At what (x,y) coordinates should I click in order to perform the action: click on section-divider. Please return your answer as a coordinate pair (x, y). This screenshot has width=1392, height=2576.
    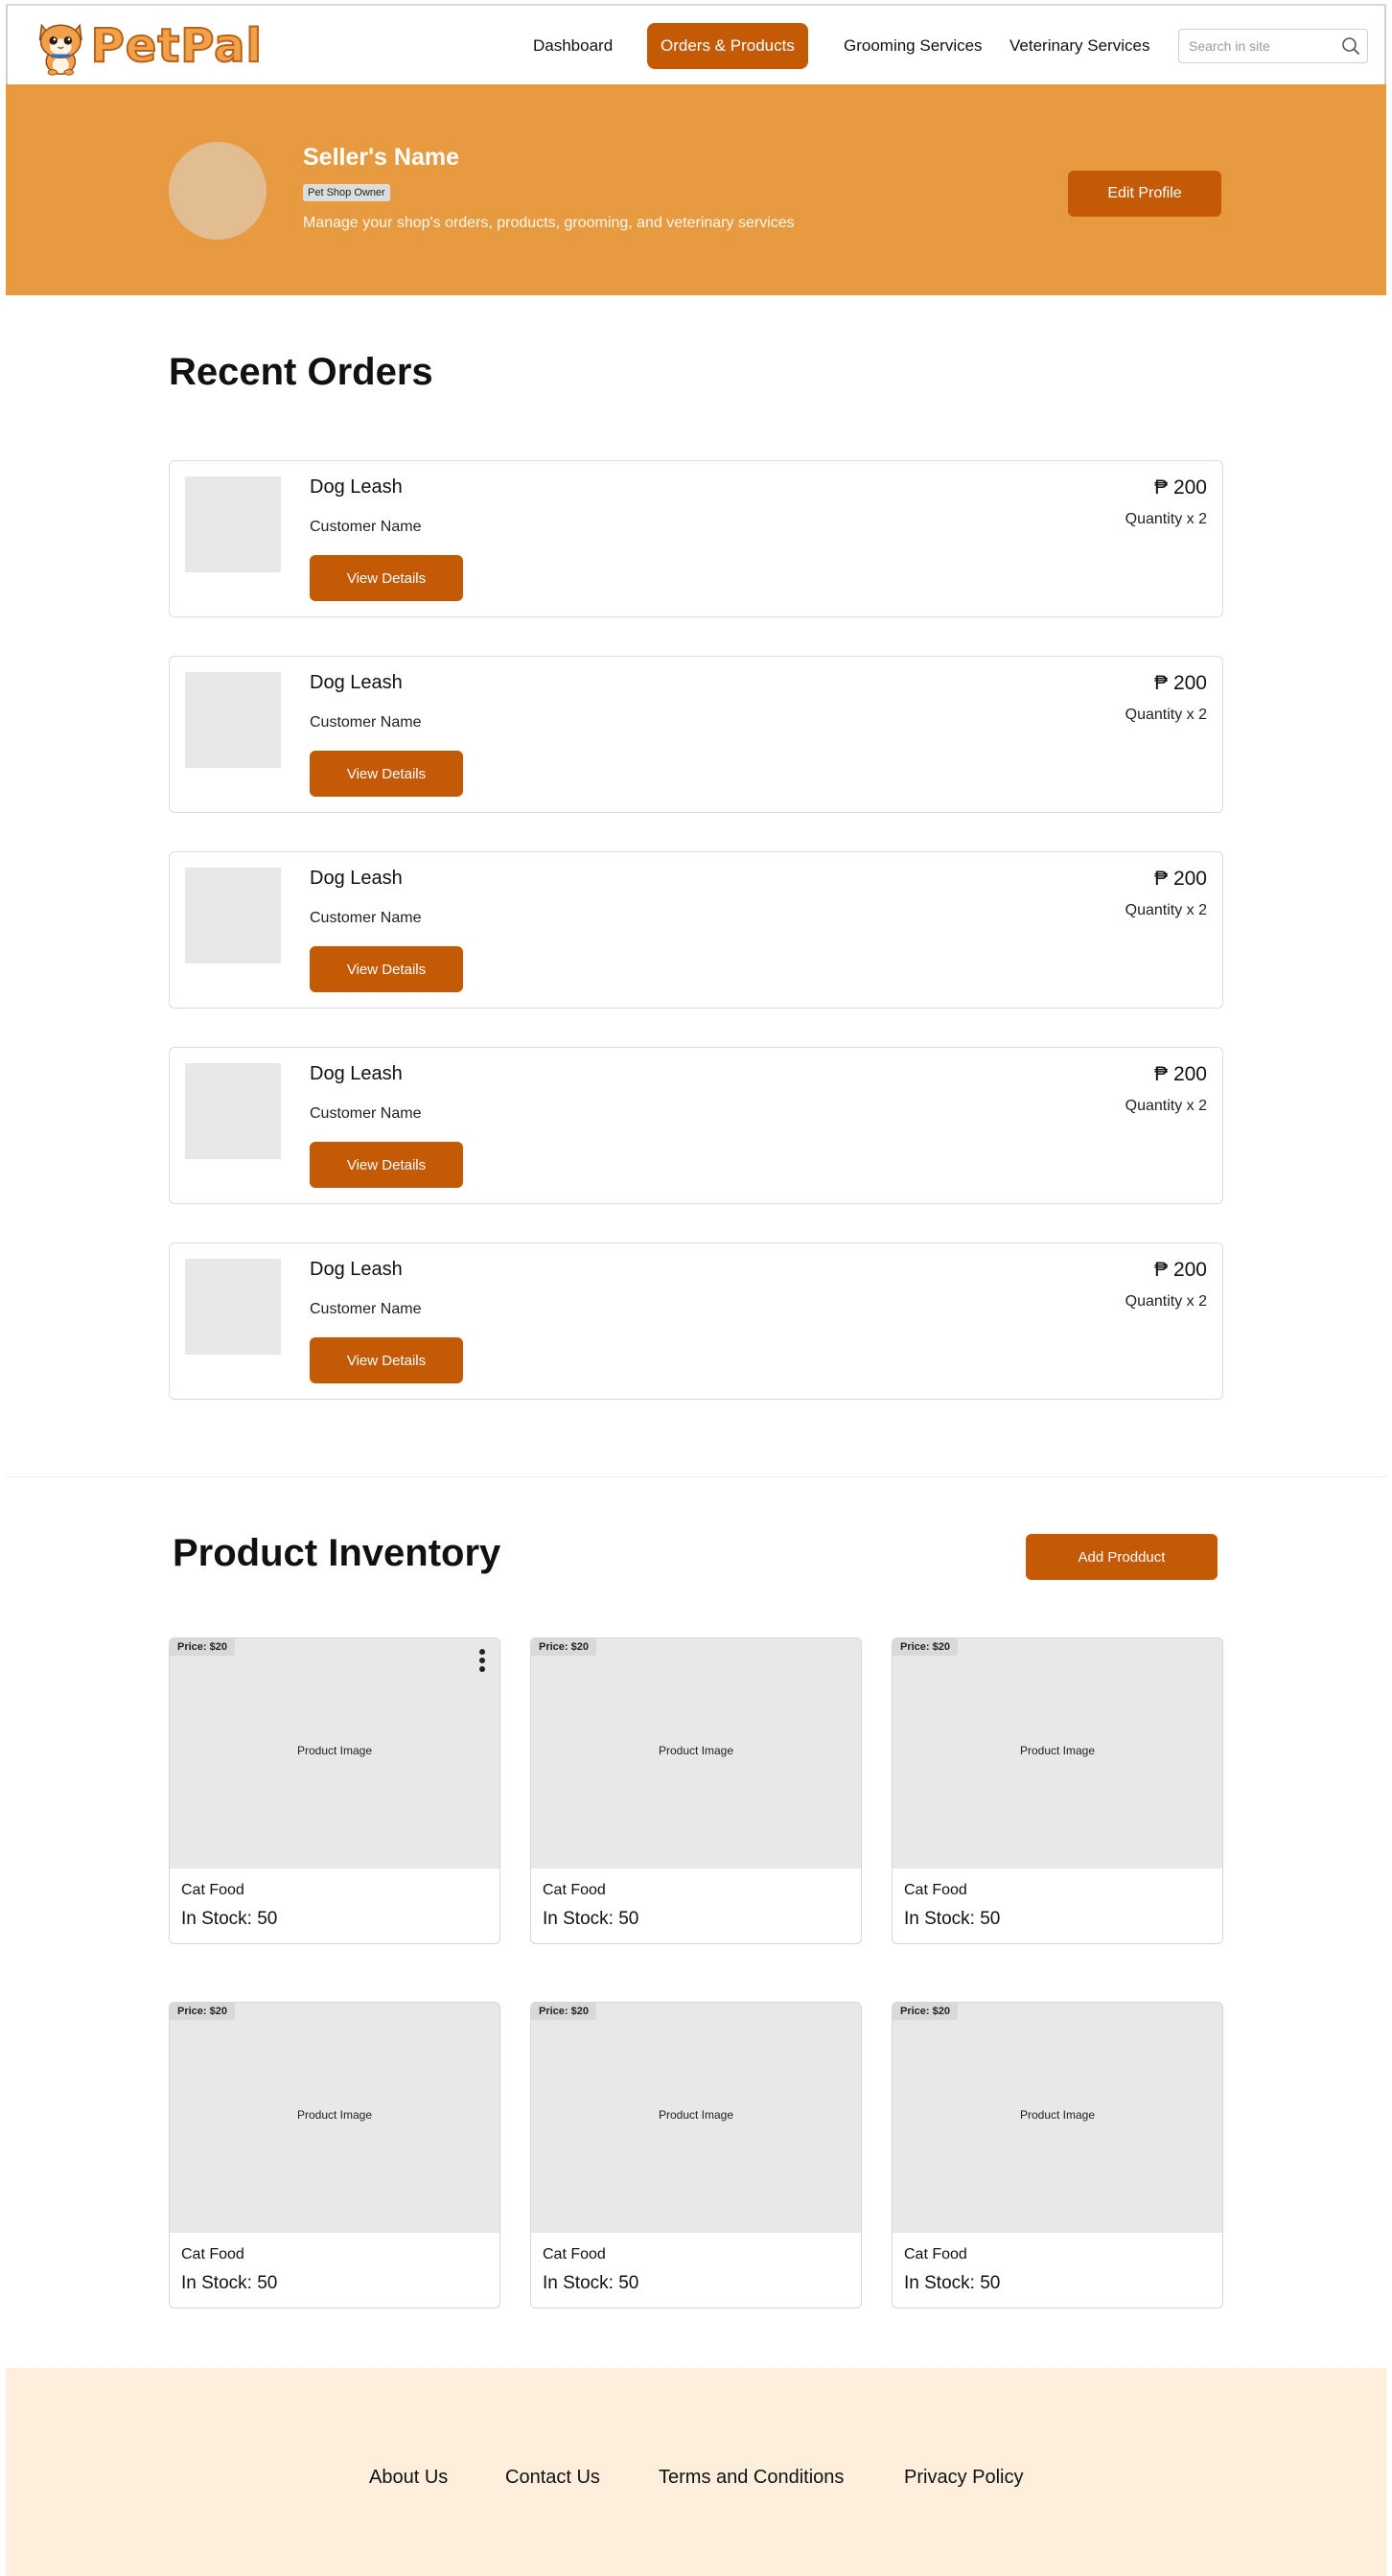
    Looking at the image, I should click on (696, 1476).